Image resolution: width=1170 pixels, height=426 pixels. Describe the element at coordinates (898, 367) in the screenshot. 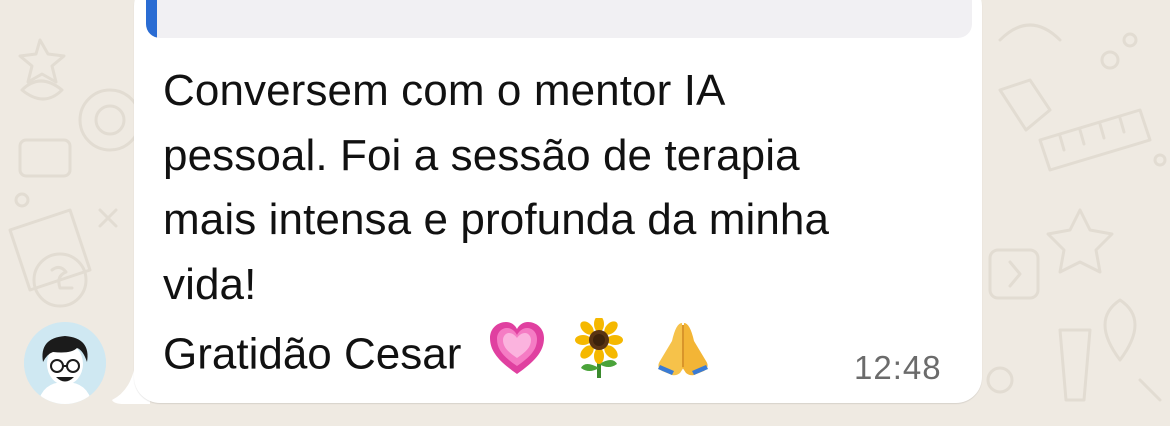

I see `message-timestamp: 12:48` at that location.